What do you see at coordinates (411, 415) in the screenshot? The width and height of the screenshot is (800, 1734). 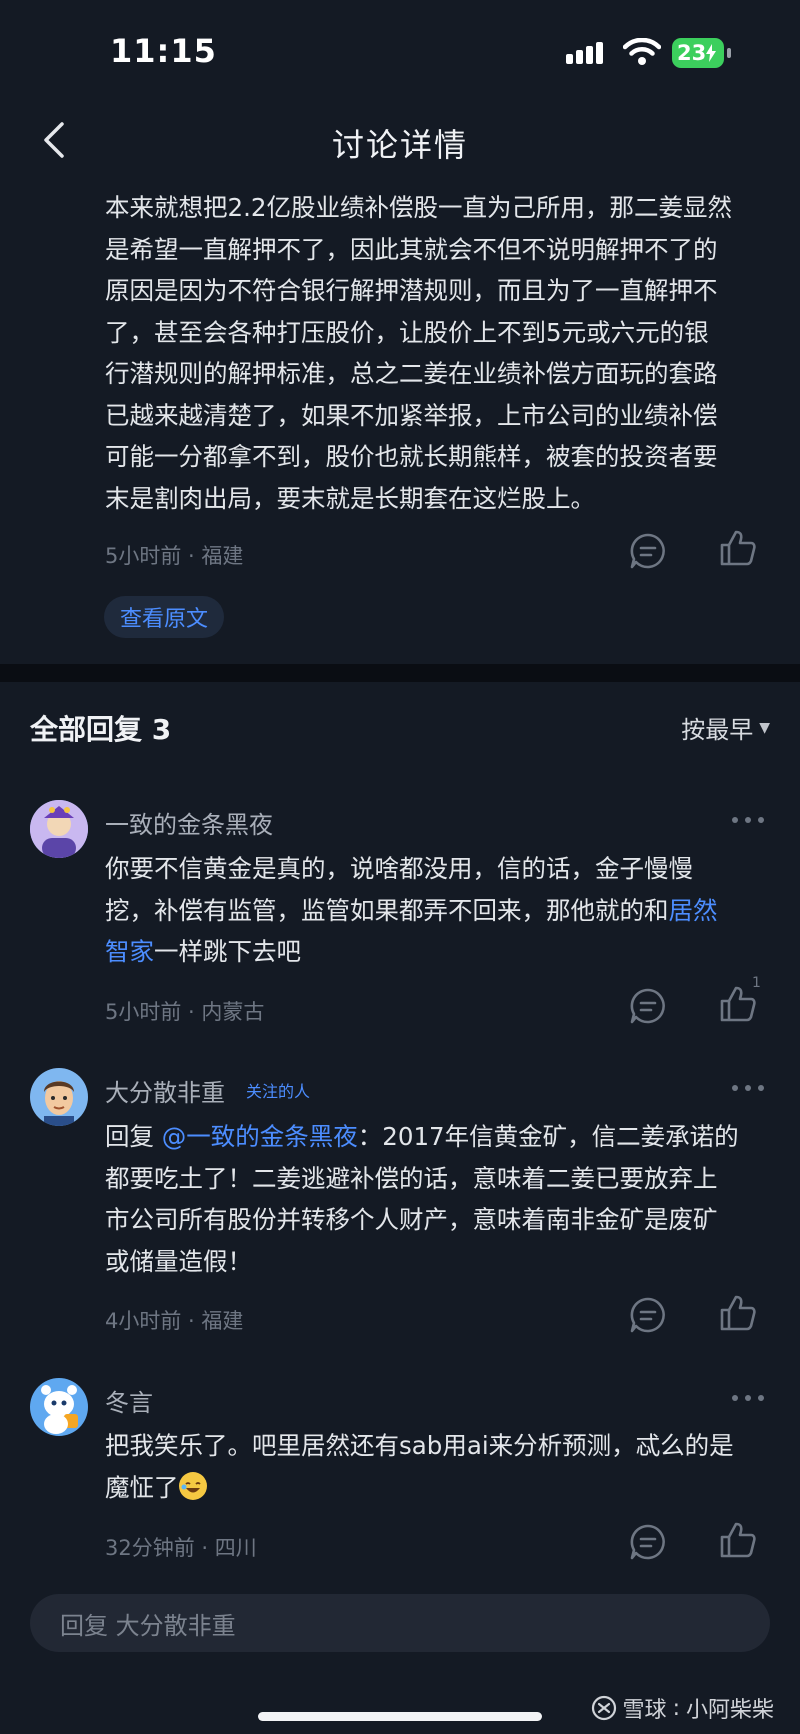 I see `post-line: 已越来越清楚了，如果不加紧举报，上市公司的业绩补偿` at bounding box center [411, 415].